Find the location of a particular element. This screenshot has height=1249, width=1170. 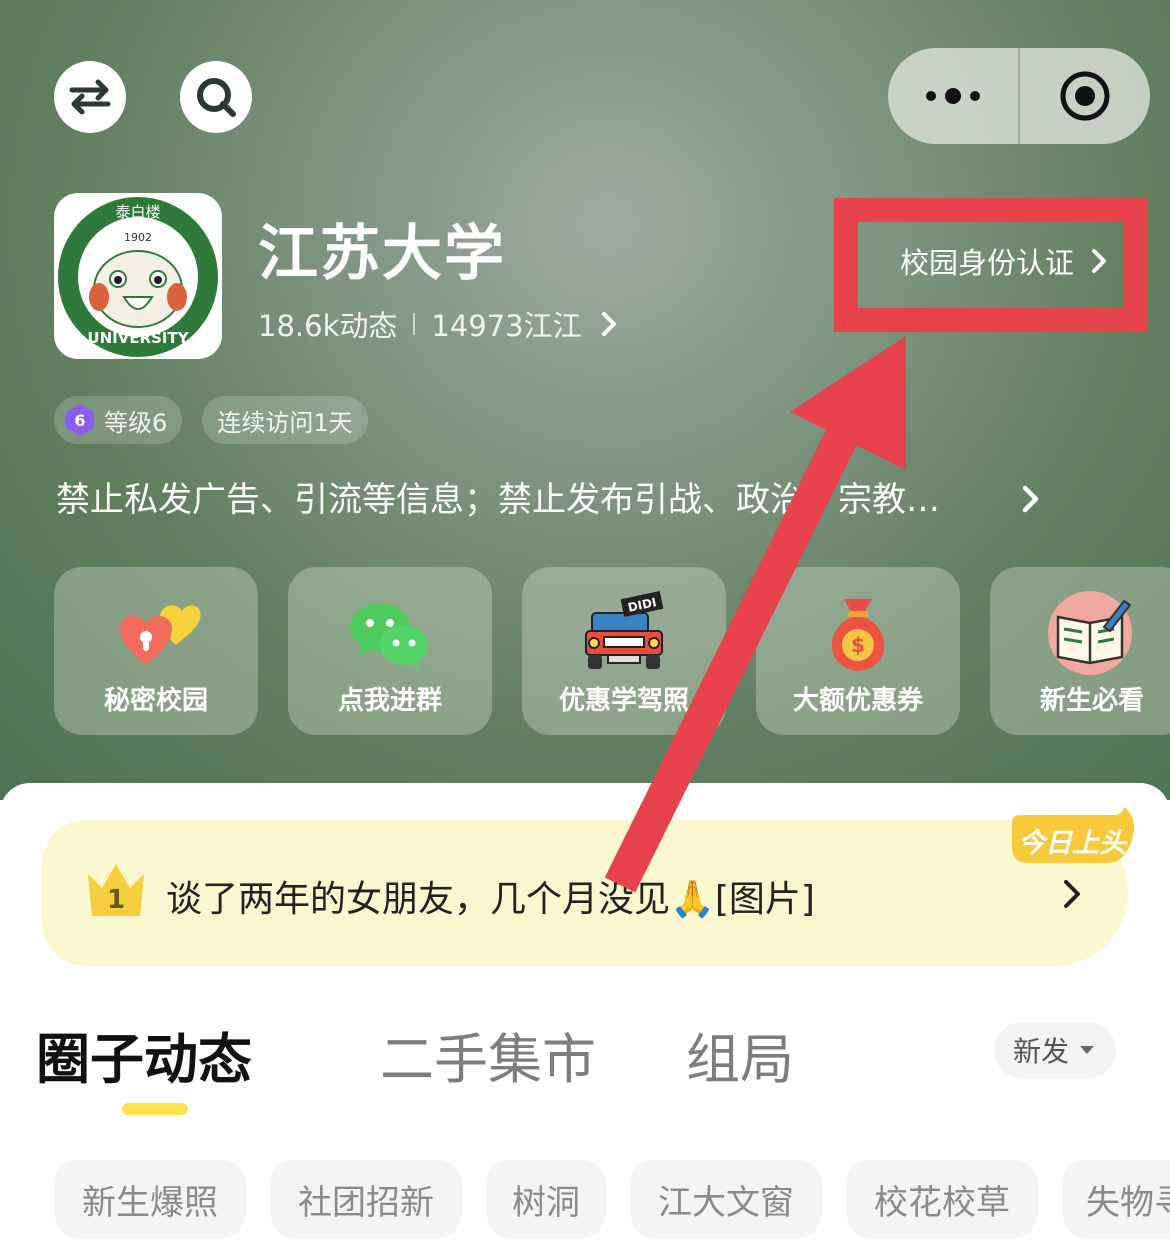

swap-arrows-icon is located at coordinates (90, 97).